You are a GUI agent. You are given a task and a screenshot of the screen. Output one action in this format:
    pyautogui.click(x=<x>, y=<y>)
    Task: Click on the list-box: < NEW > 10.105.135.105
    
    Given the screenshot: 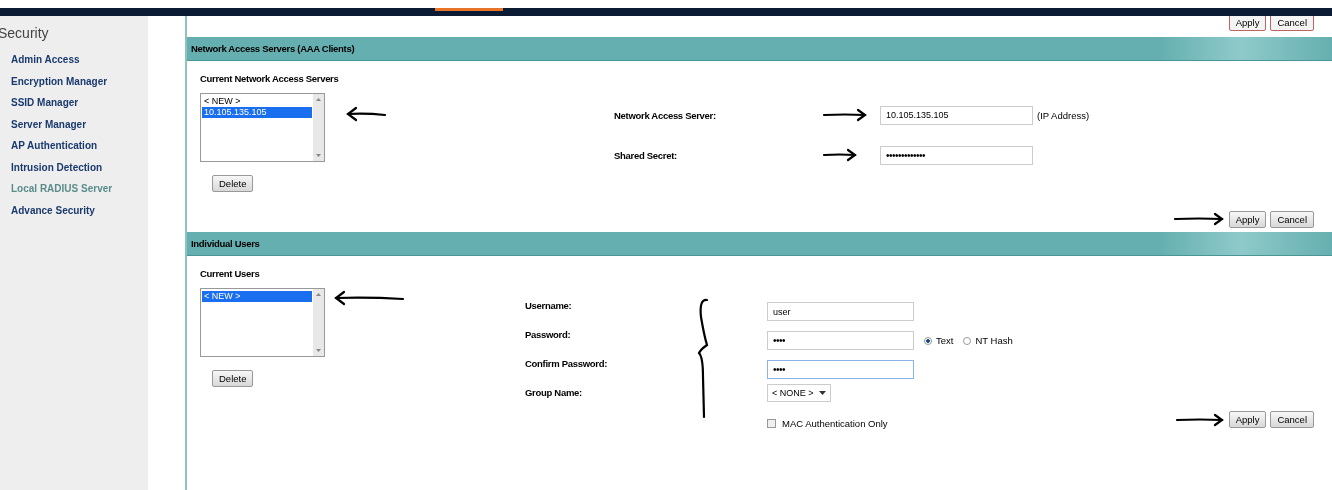 What is the action you would take?
    pyautogui.click(x=262, y=127)
    